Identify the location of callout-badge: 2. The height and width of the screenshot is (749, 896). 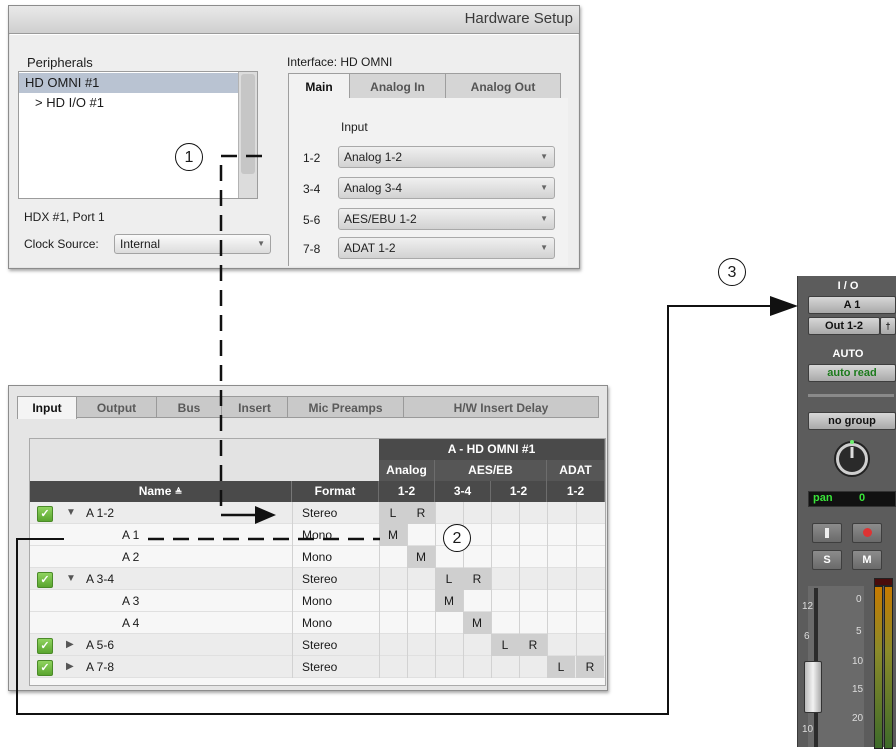
(457, 538).